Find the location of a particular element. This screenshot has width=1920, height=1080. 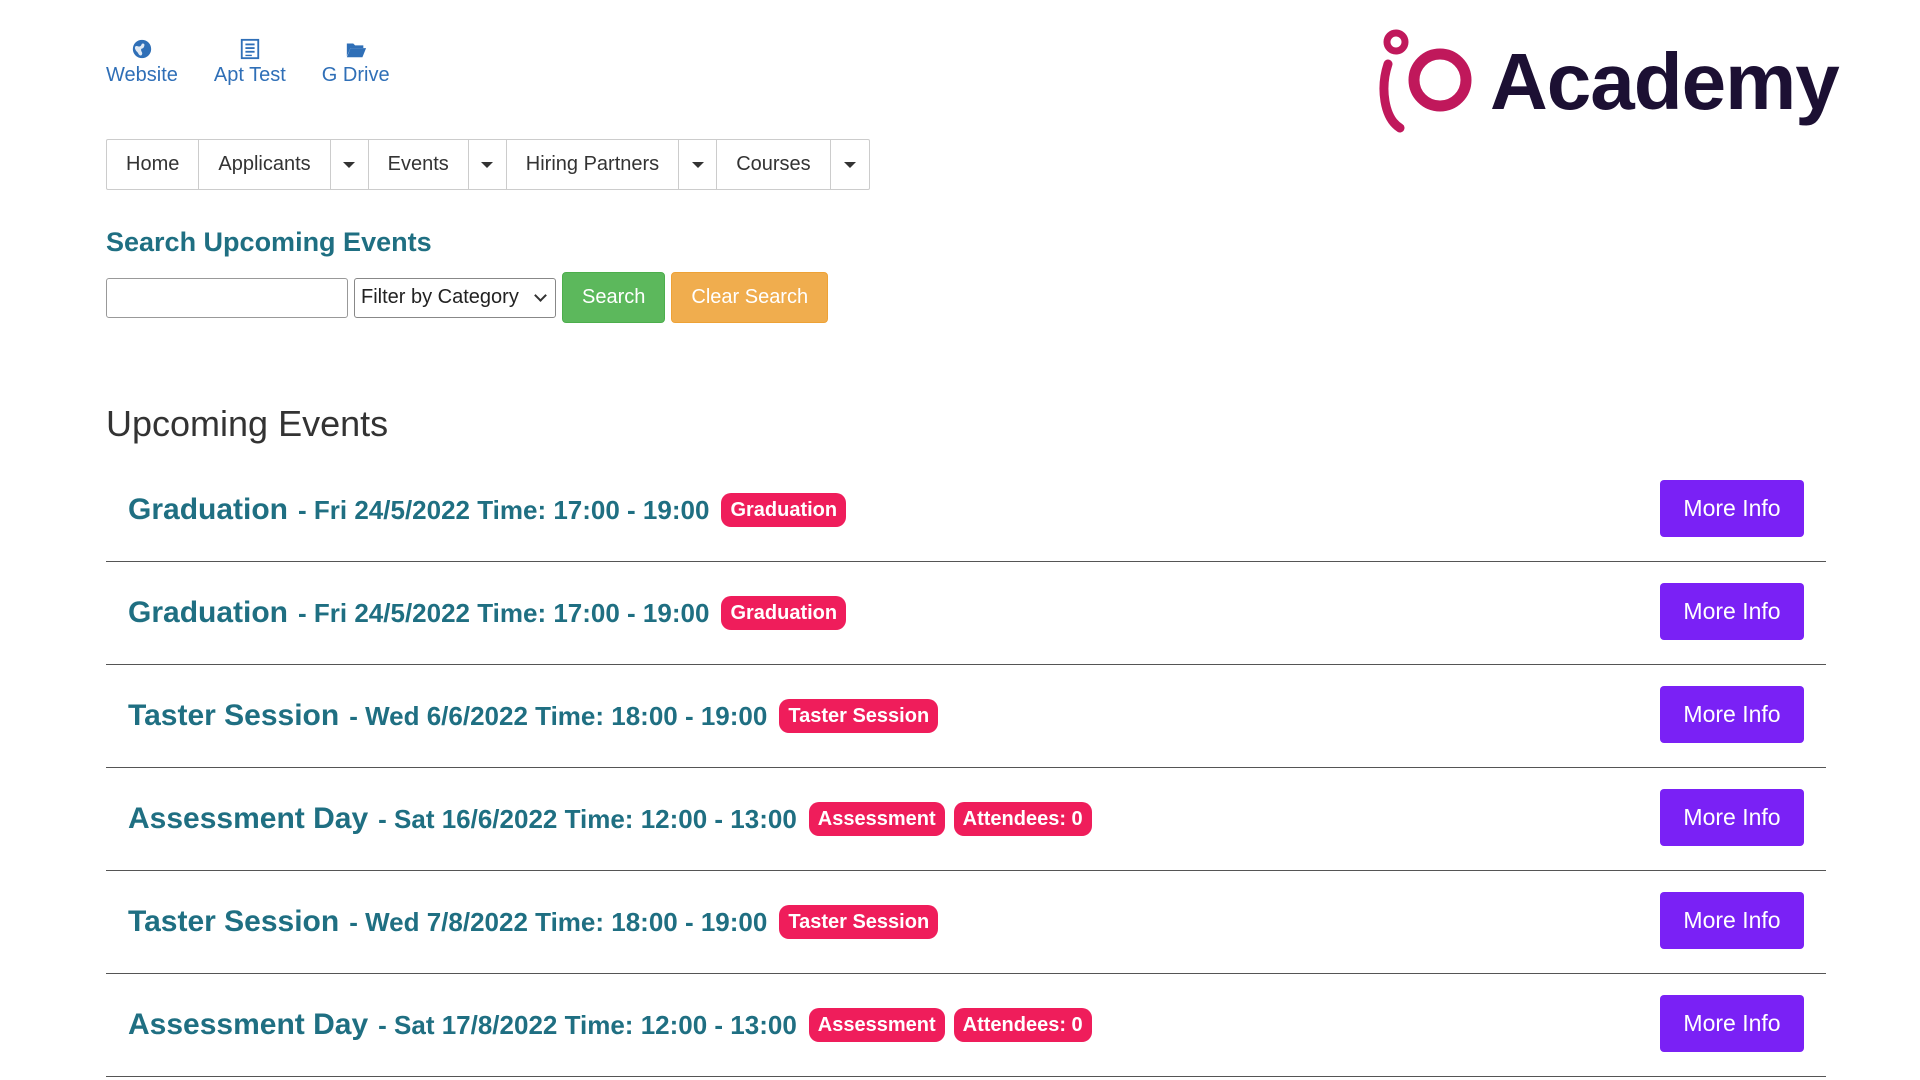

search-form: Filter by Category Search Clear Search is located at coordinates (467, 297).